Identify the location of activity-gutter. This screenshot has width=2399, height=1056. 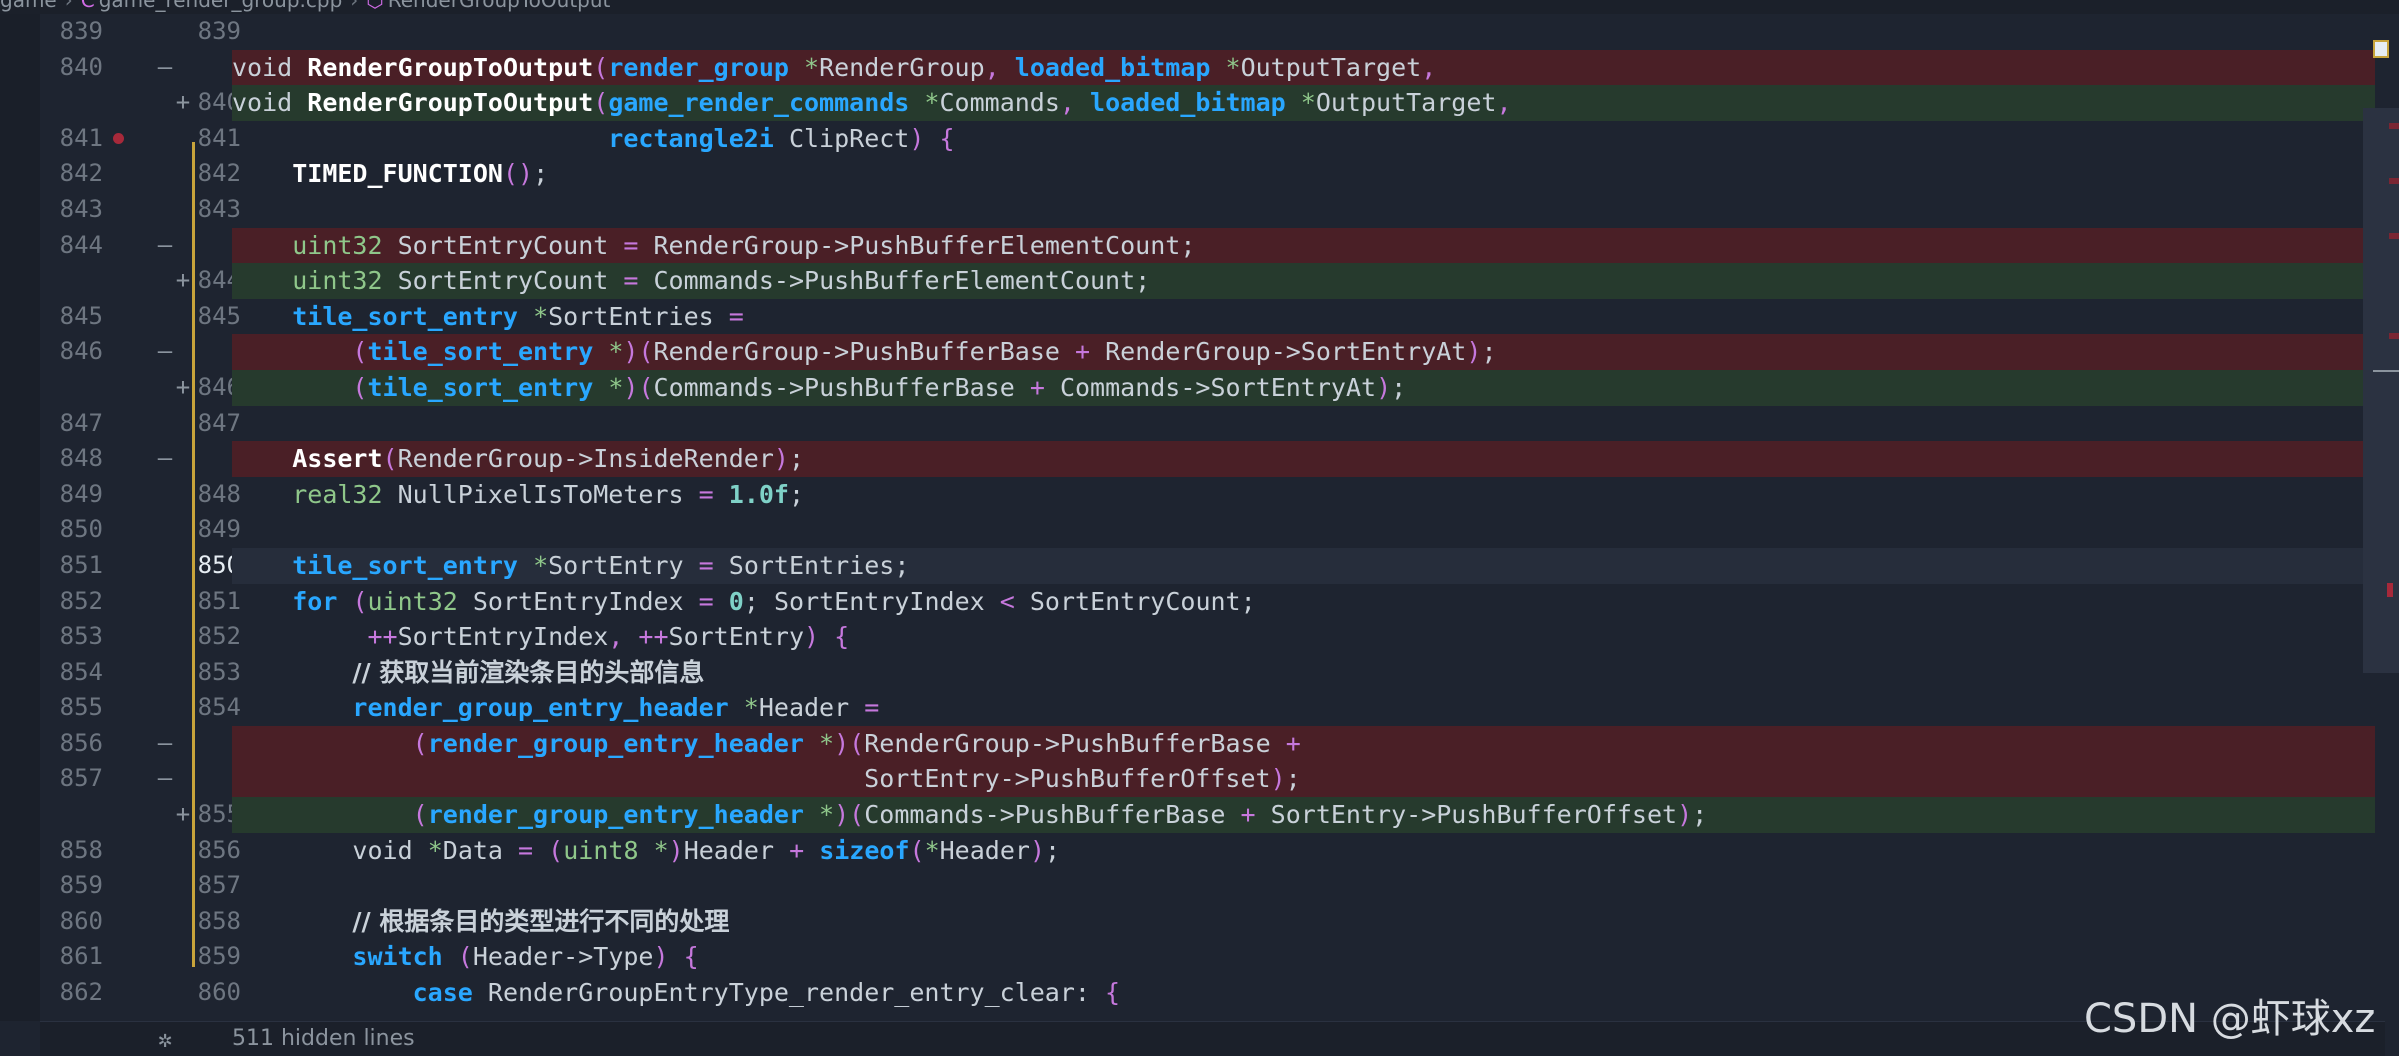
(20, 517).